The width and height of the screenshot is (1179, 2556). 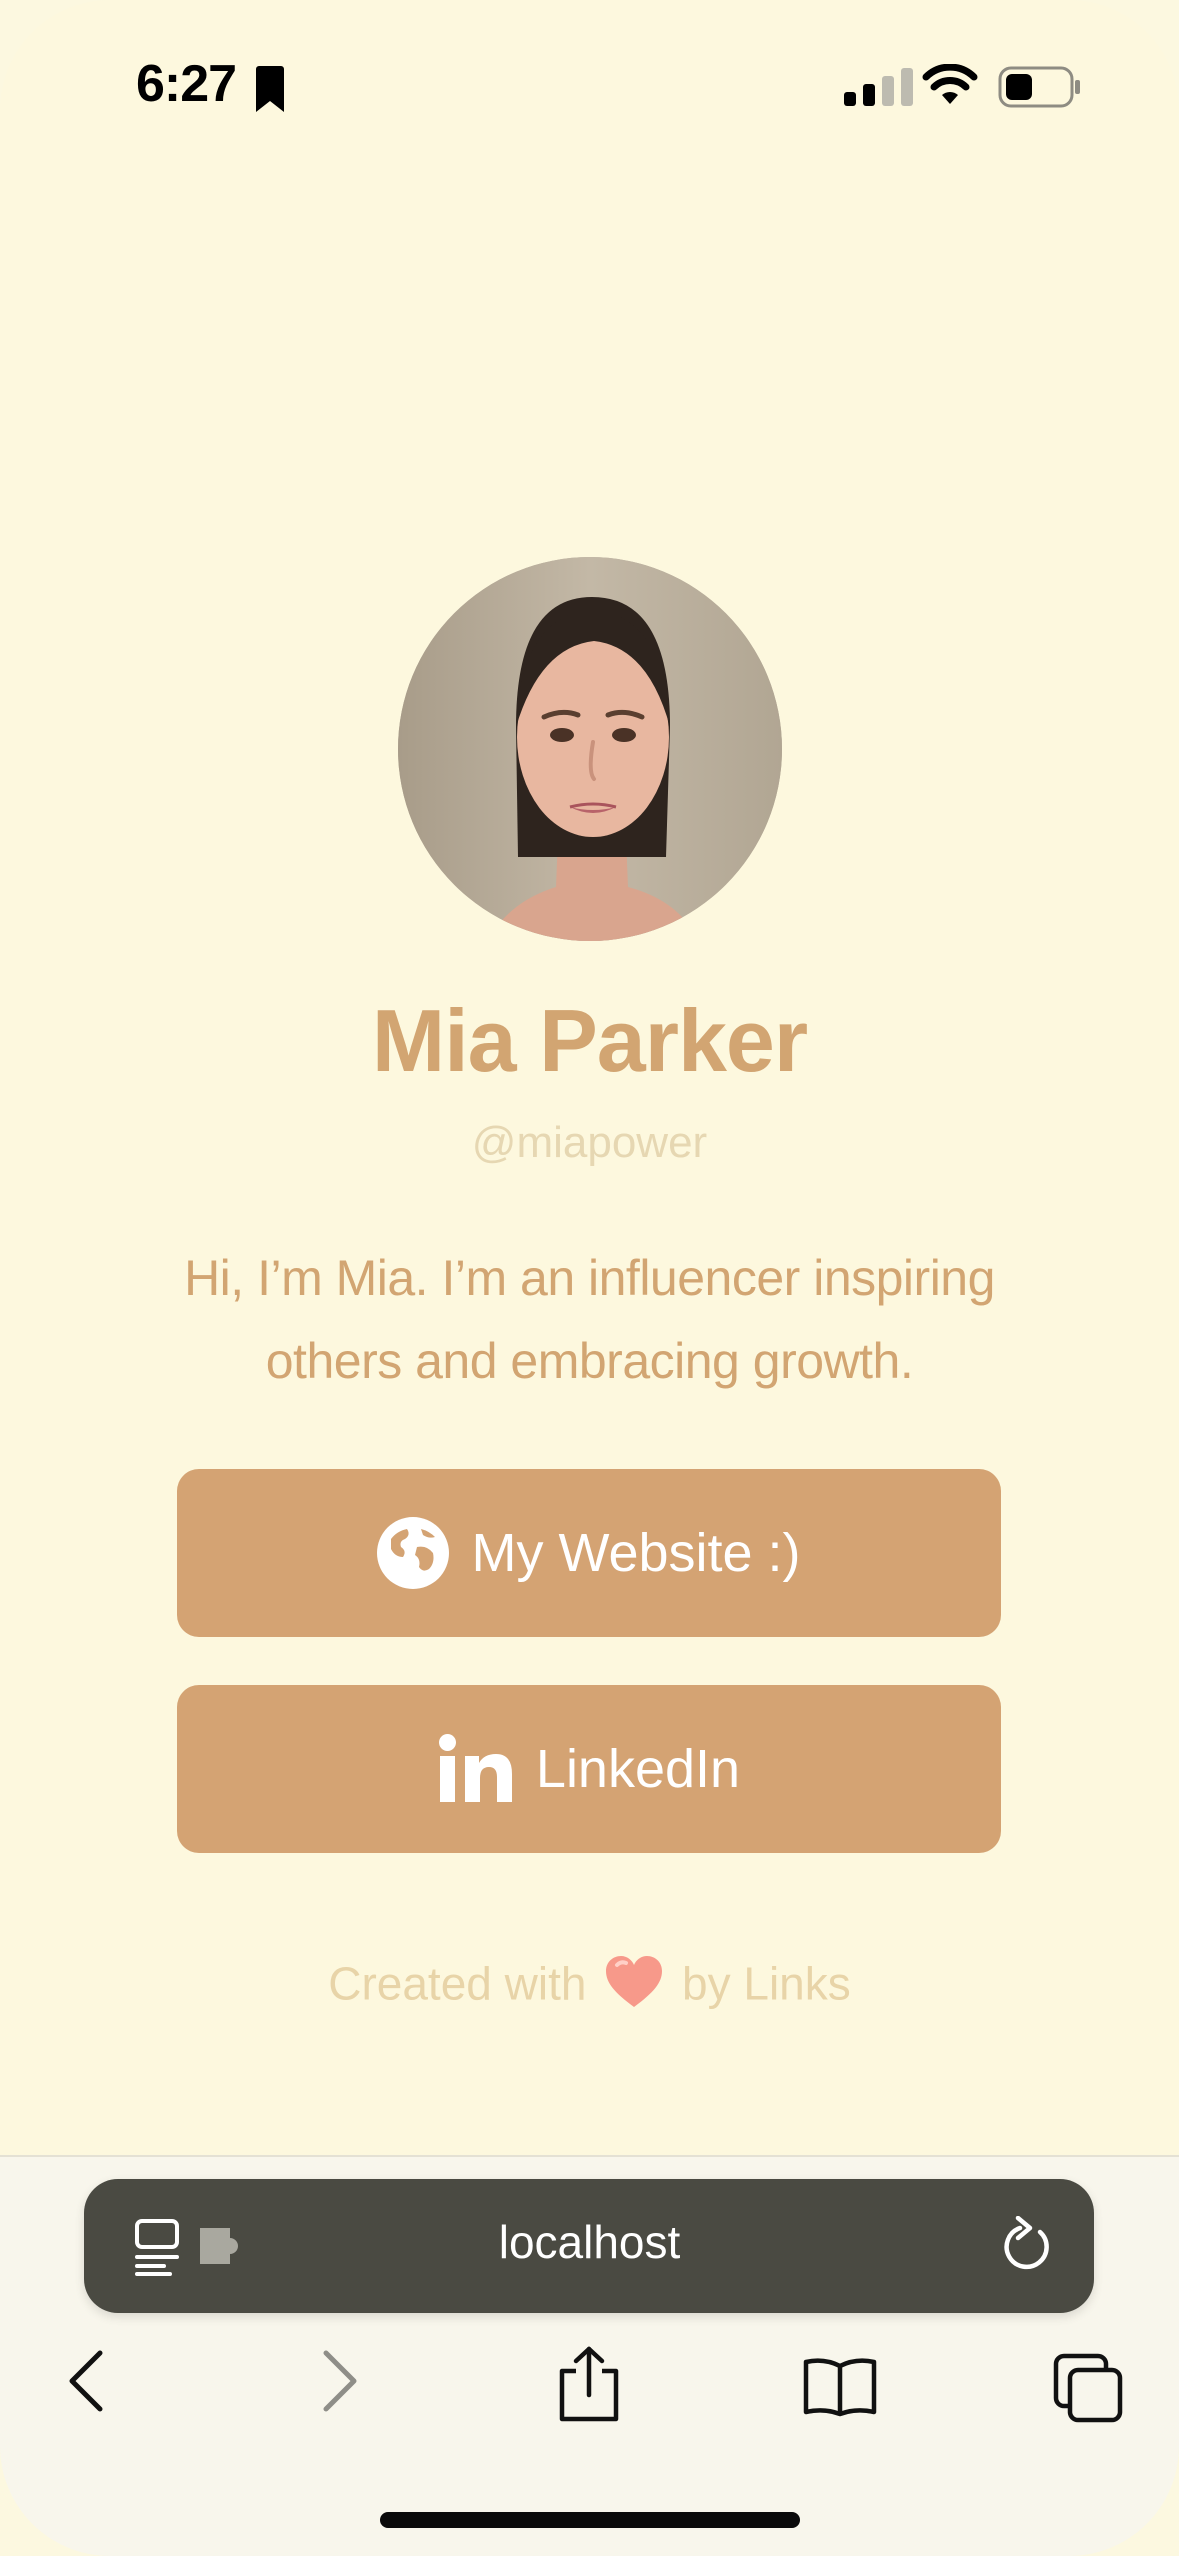 I want to click on home-indicator, so click(x=590, y=2520).